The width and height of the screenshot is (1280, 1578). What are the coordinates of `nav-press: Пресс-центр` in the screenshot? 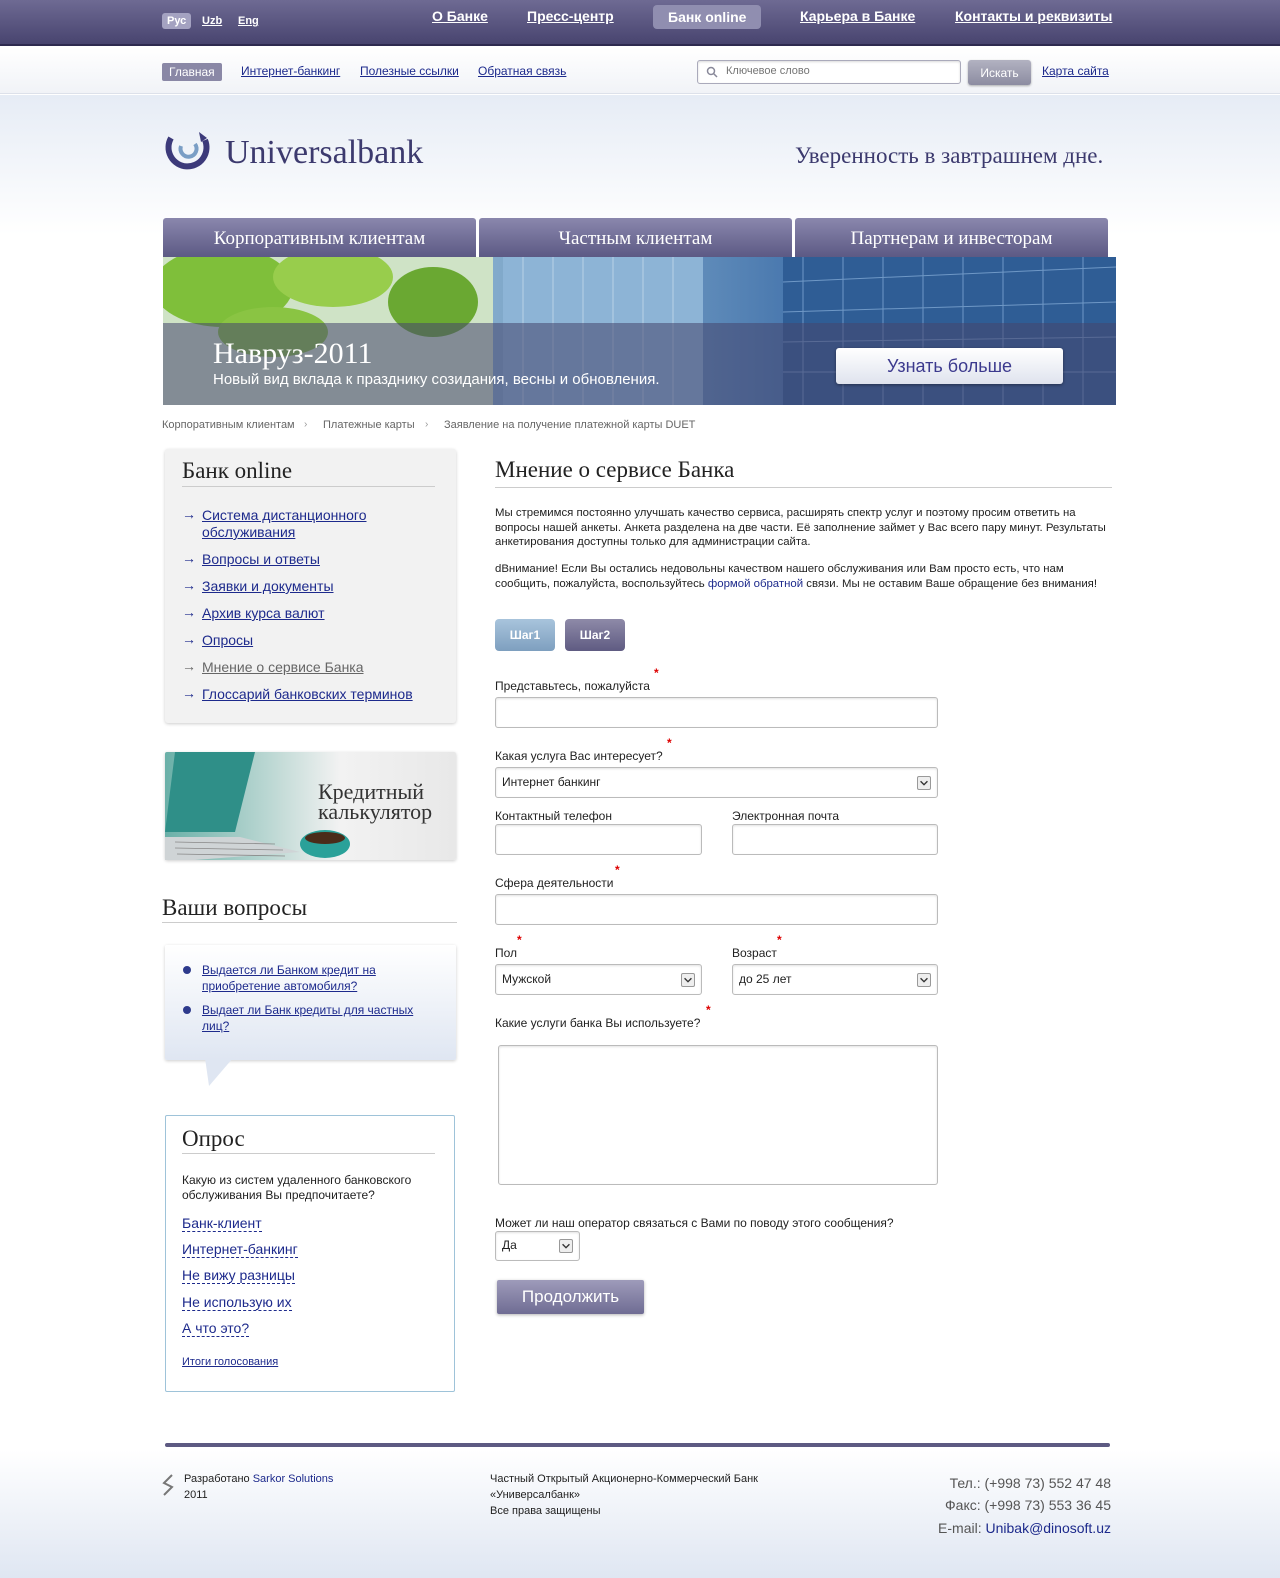 It's located at (570, 16).